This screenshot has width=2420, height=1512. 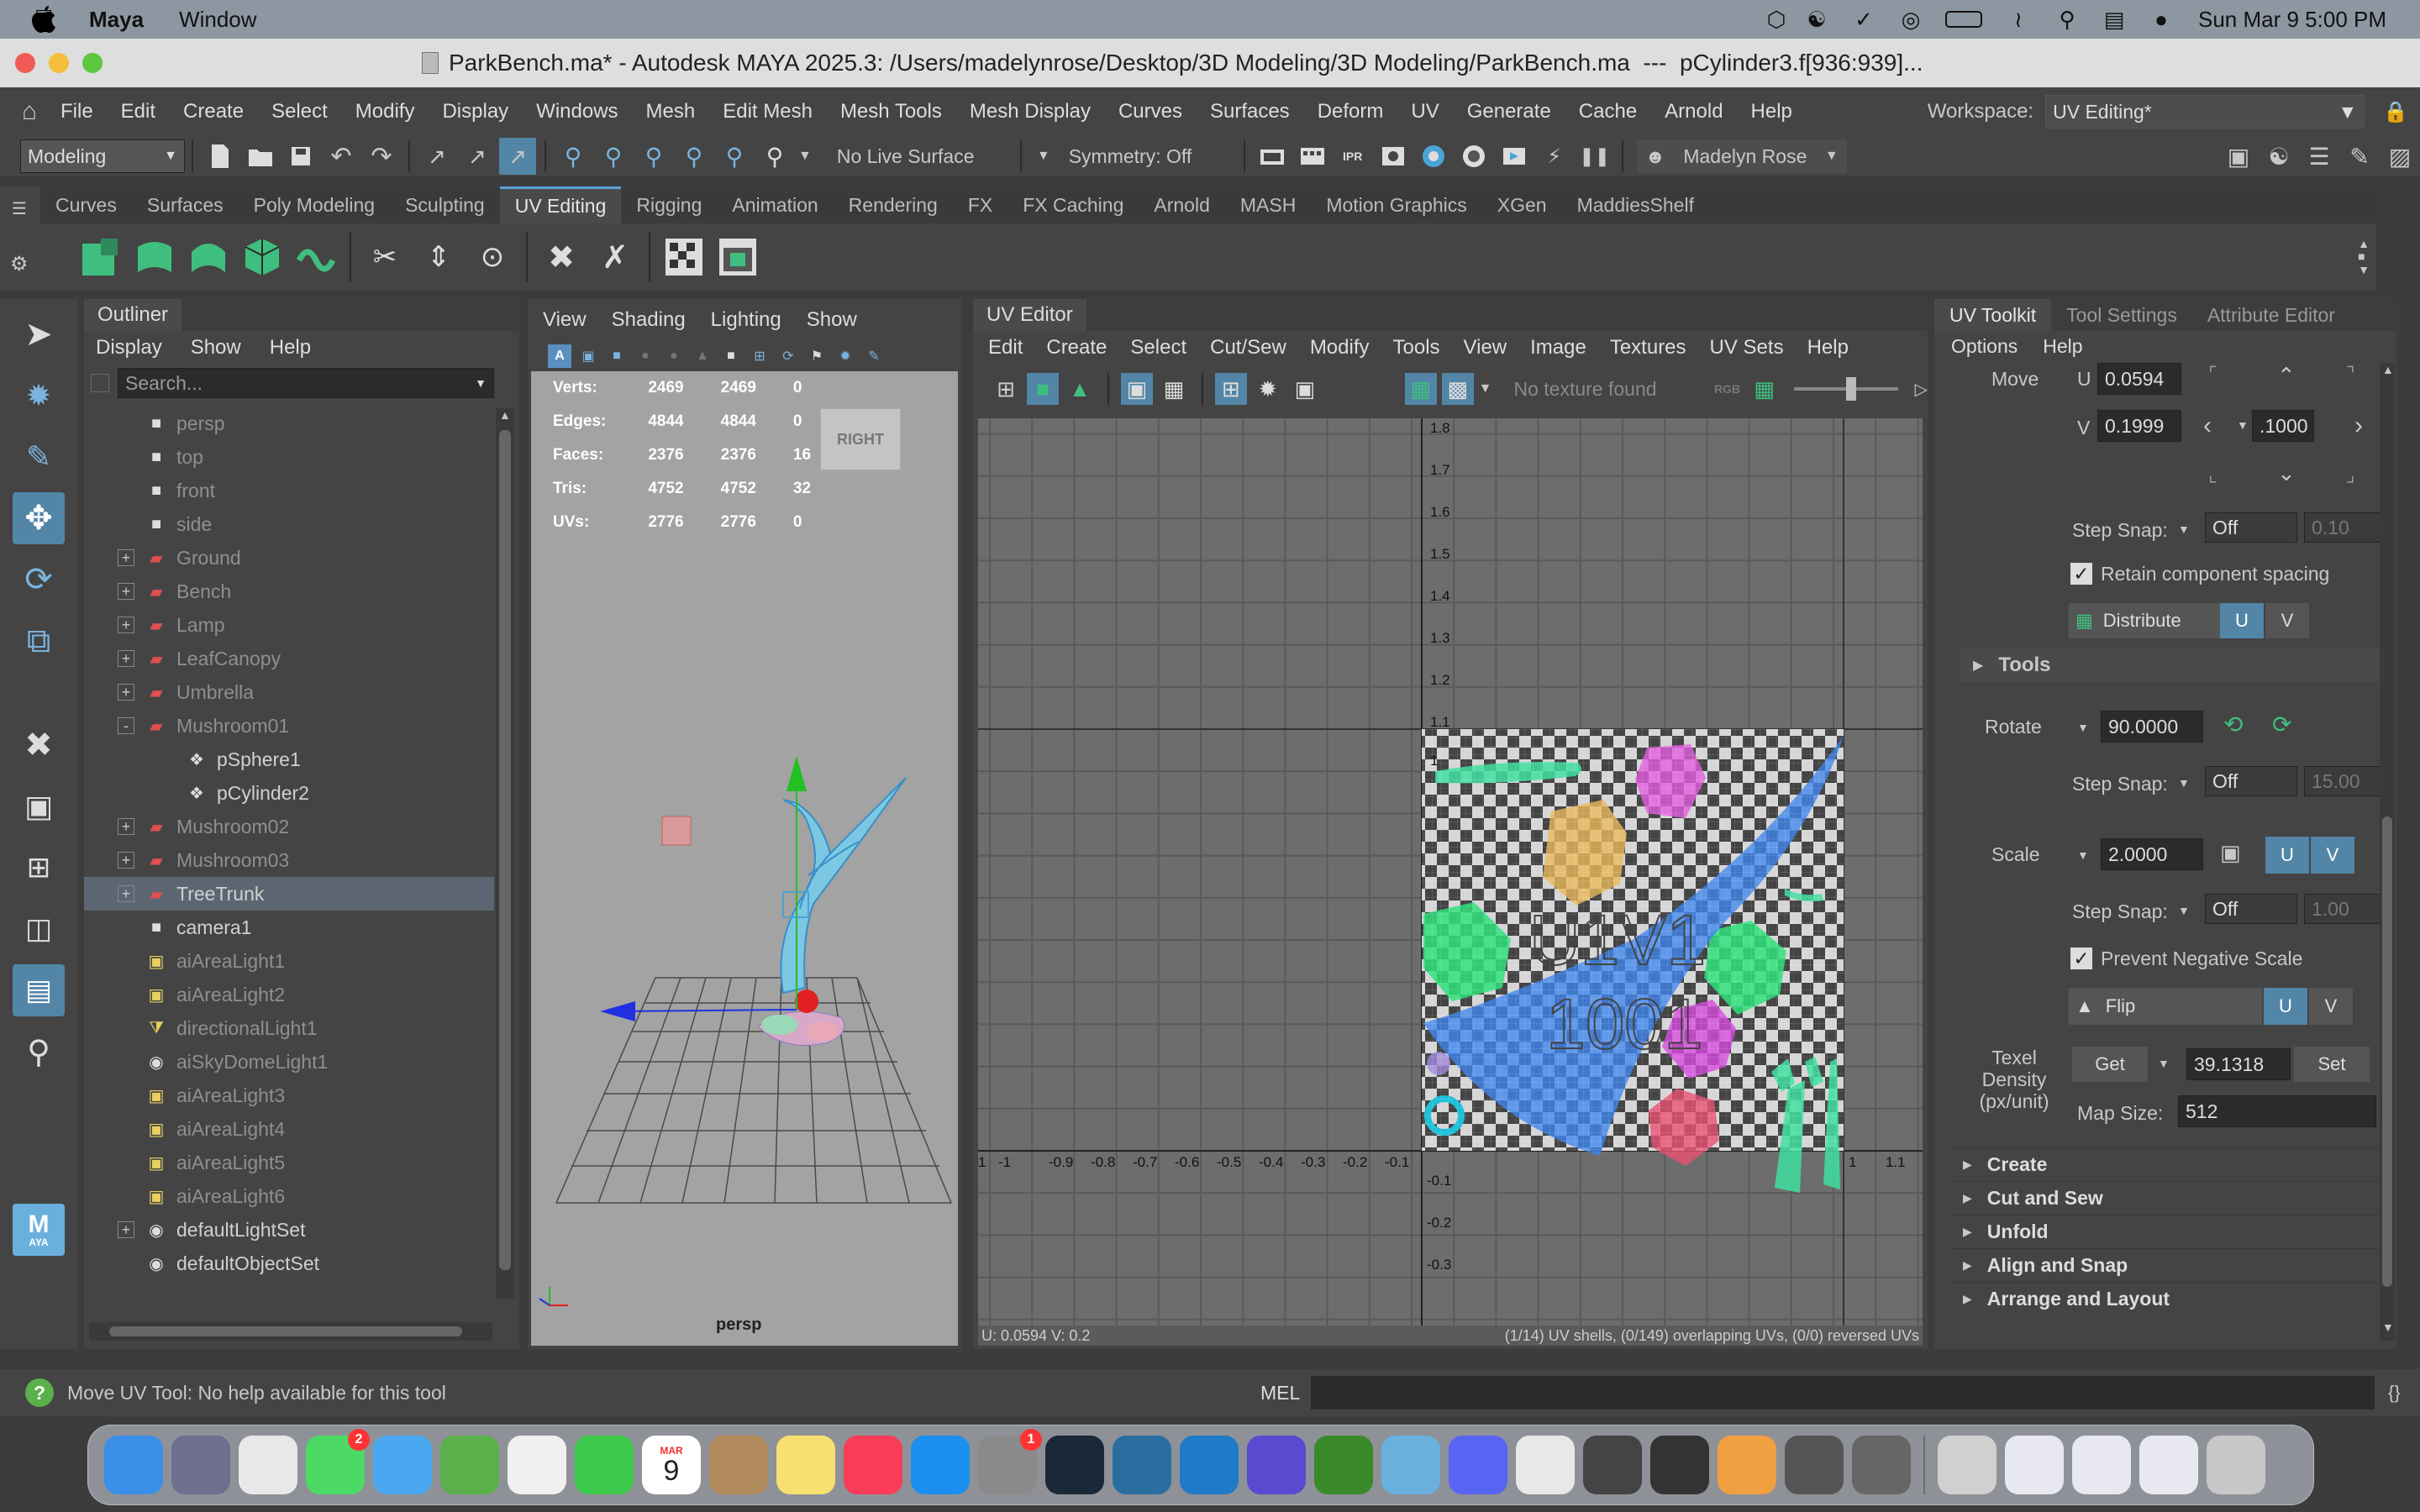 What do you see at coordinates (1351, 111) in the screenshot?
I see `menu-deform: Deform` at bounding box center [1351, 111].